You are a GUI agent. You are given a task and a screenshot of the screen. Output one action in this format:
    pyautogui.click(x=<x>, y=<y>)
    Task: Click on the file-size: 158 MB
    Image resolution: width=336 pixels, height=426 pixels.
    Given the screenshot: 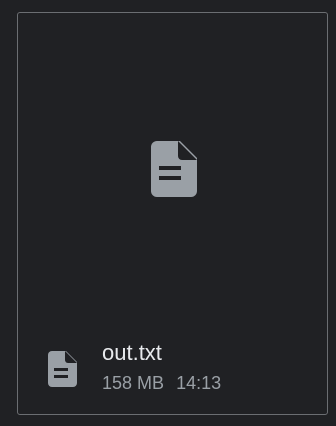 What is the action you would take?
    pyautogui.click(x=133, y=383)
    